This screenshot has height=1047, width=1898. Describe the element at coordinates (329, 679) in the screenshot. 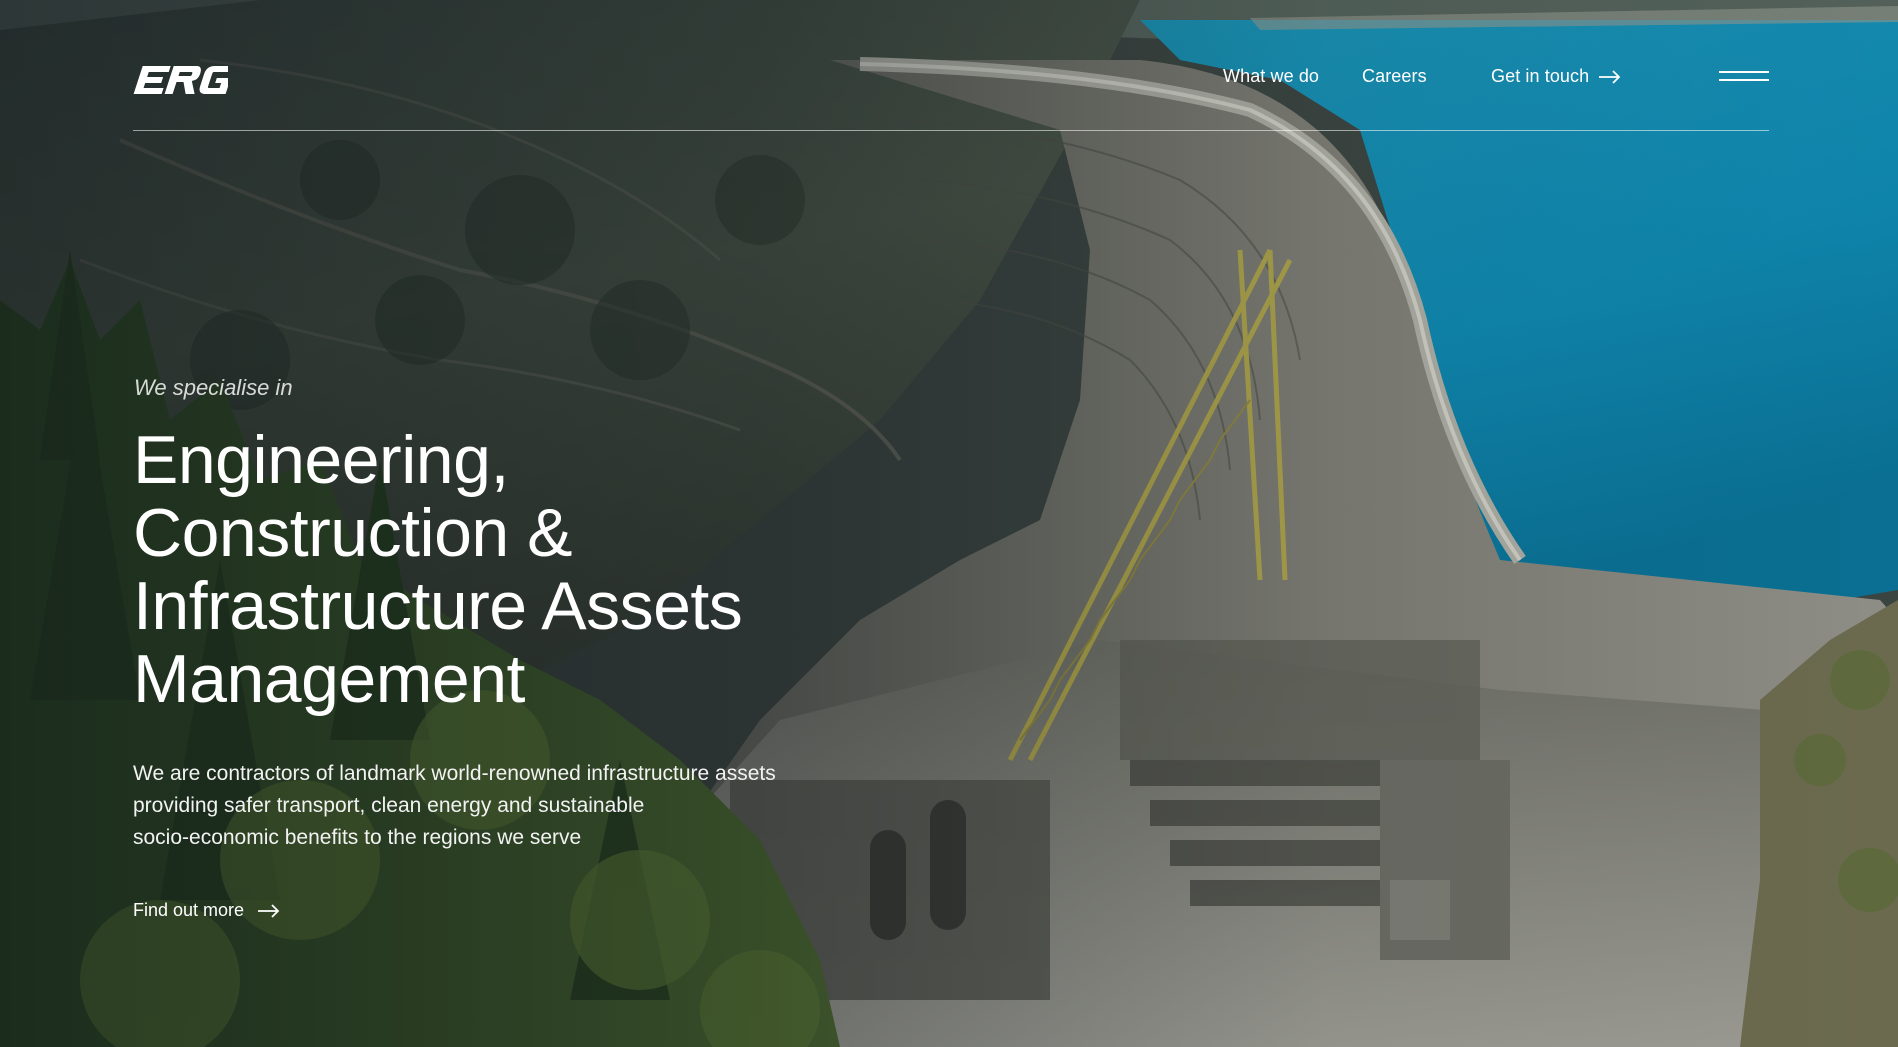

I see `headline-line: Management` at that location.